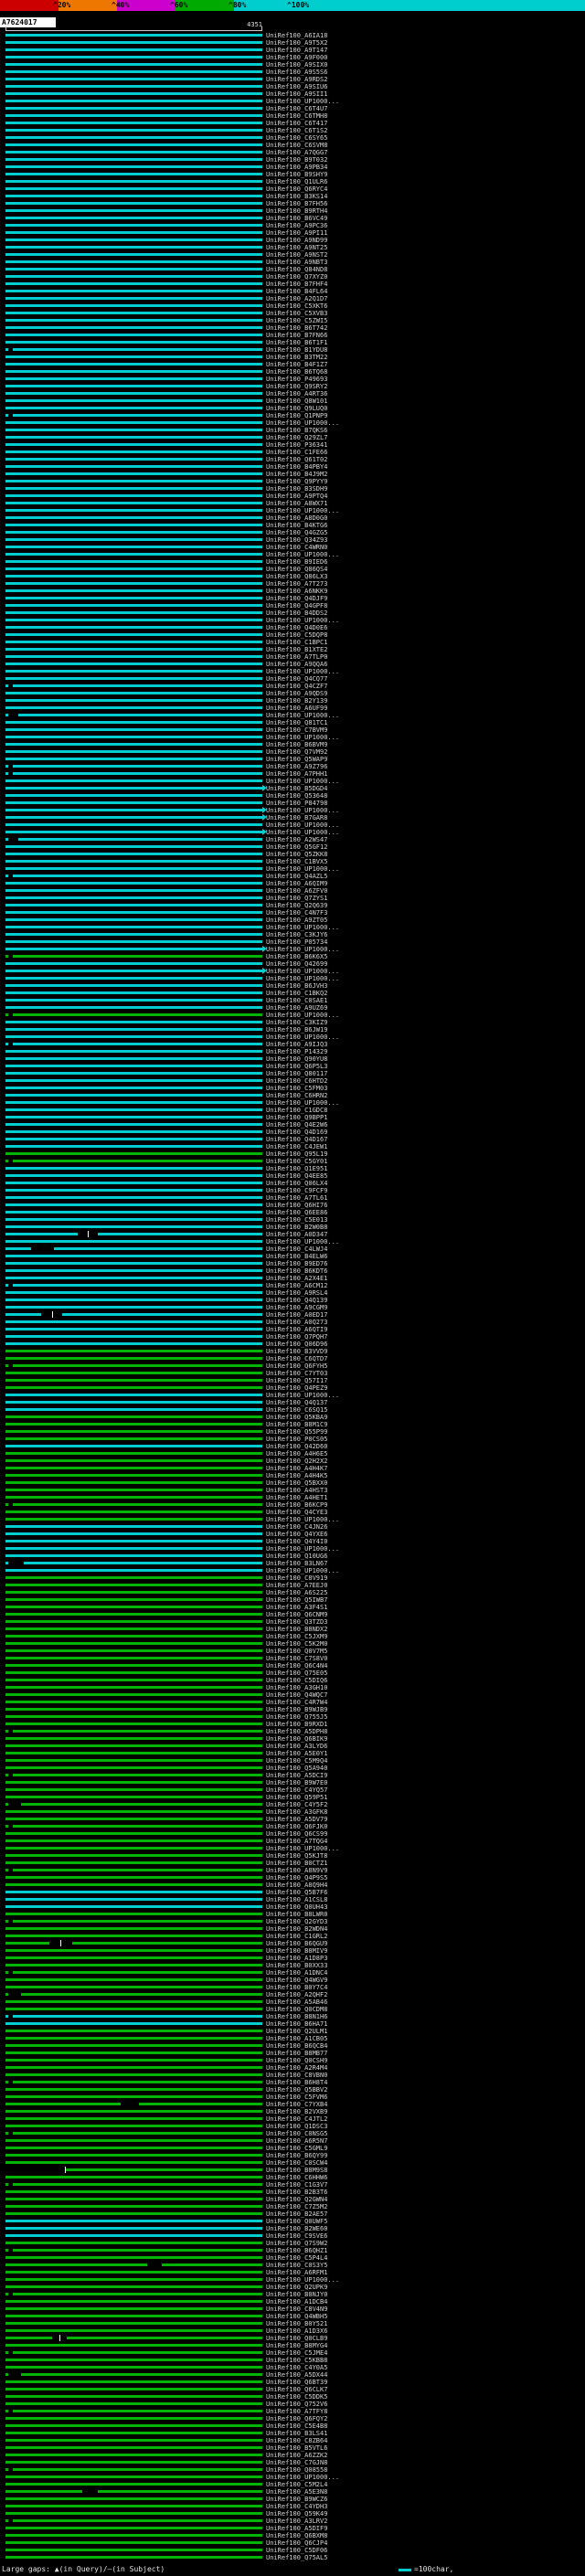  I want to click on hit-label: UniRef100_Q0UWF5, so click(297, 2221).